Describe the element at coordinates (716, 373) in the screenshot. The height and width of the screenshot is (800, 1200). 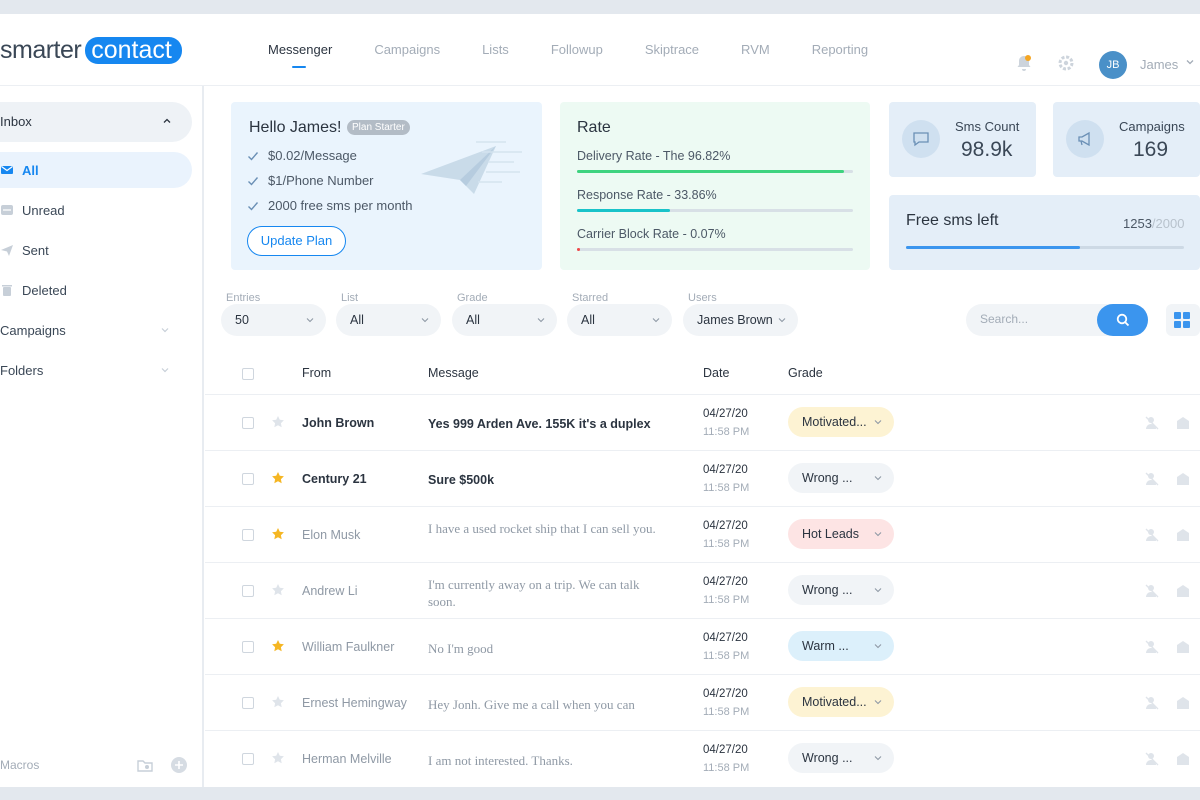
I see `column-header-date: Date` at that location.